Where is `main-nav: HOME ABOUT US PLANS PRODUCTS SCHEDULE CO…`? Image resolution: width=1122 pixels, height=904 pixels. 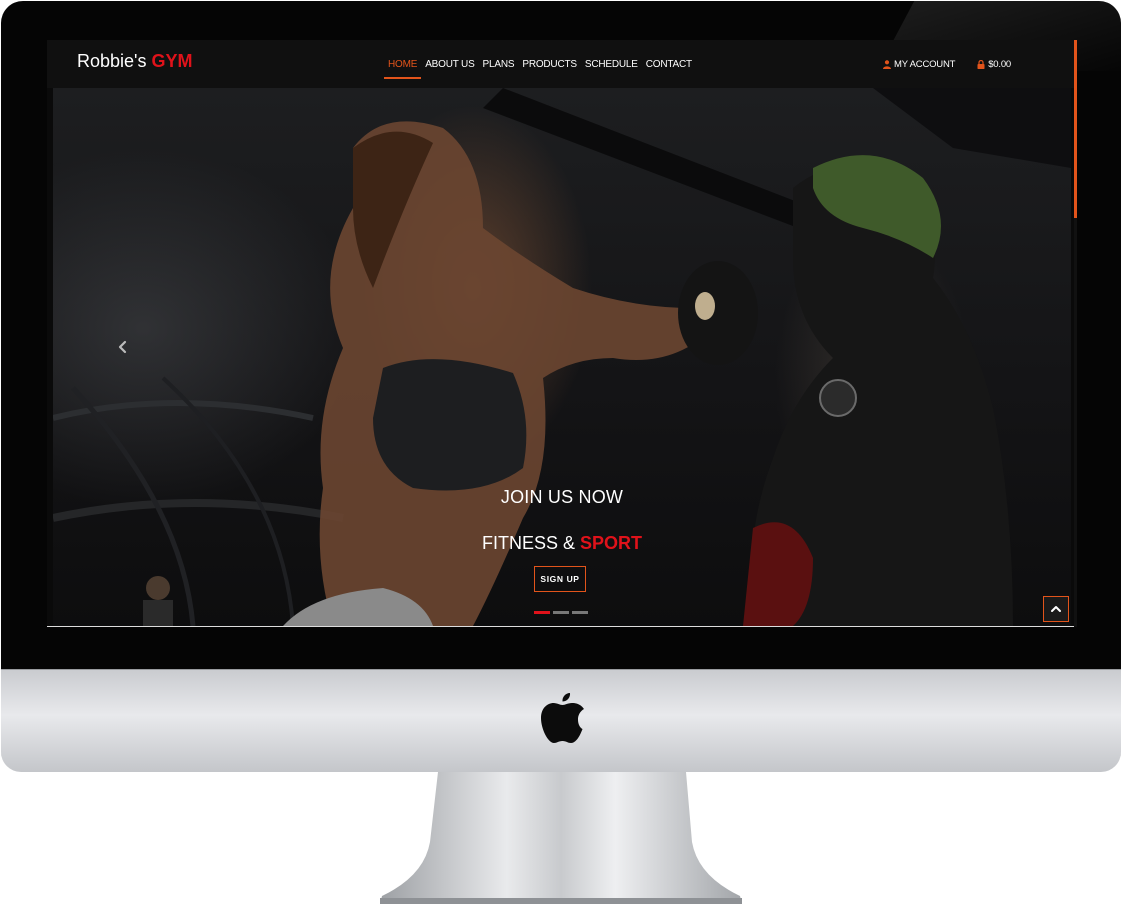
main-nav: HOME ABOUT US PLANS PRODUCTS SCHEDULE CO… is located at coordinates (540, 64).